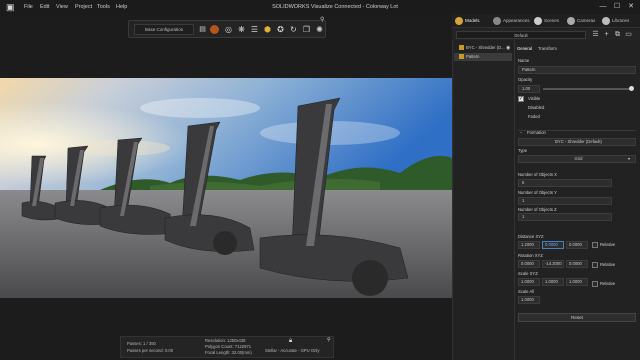 The width and height of the screenshot is (640, 360). Describe the element at coordinates (202, 29) in the screenshot. I see `config-options-icon: ▤` at that location.